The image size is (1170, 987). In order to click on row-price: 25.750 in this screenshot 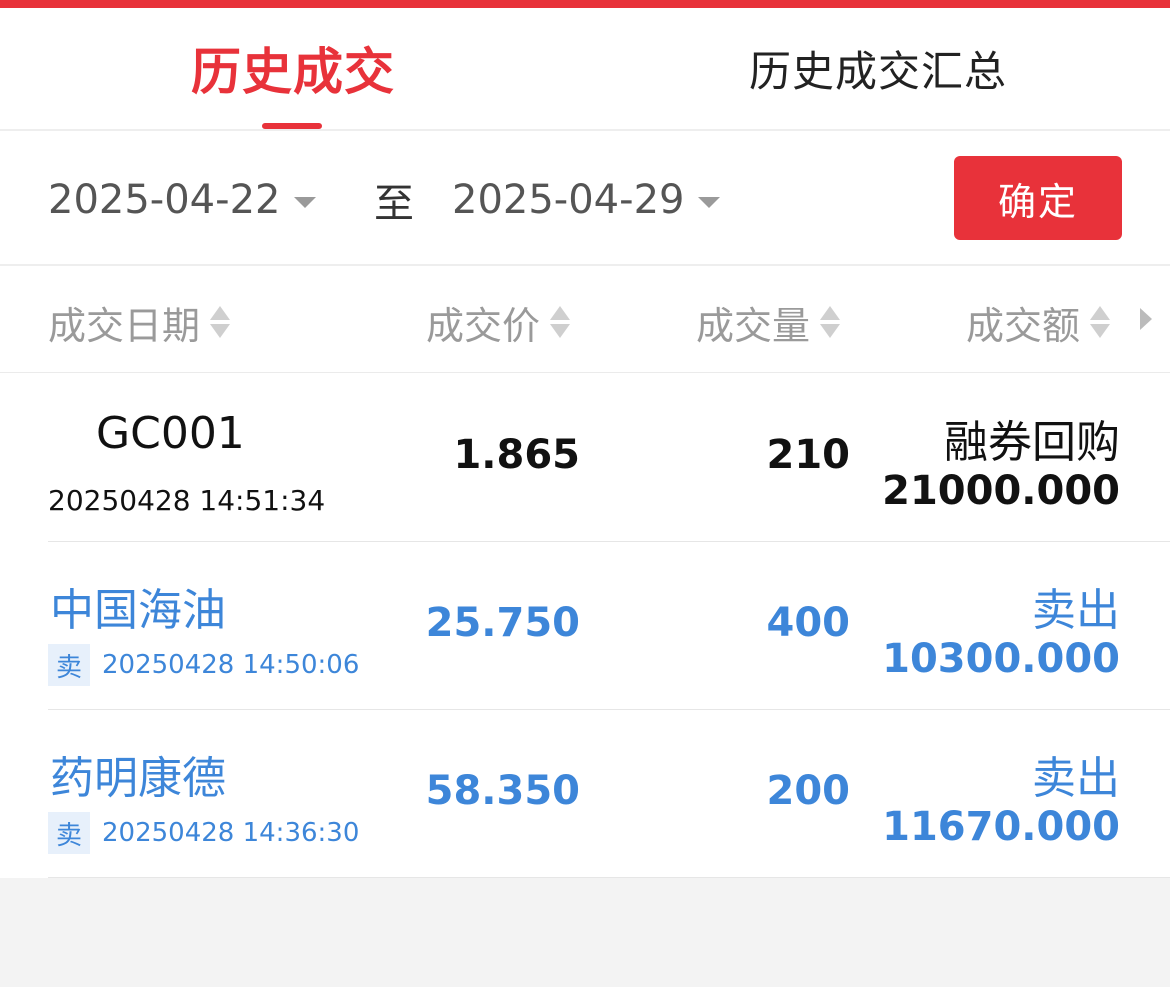, I will do `click(502, 623)`.